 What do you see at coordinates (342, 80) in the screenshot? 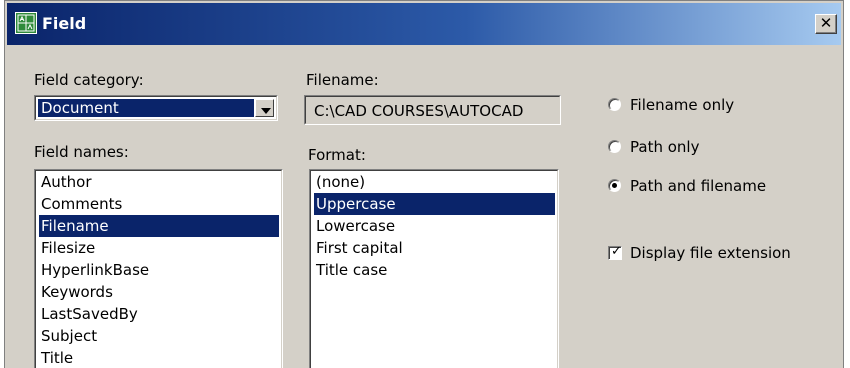
I see `filename-label: Filename:` at bounding box center [342, 80].